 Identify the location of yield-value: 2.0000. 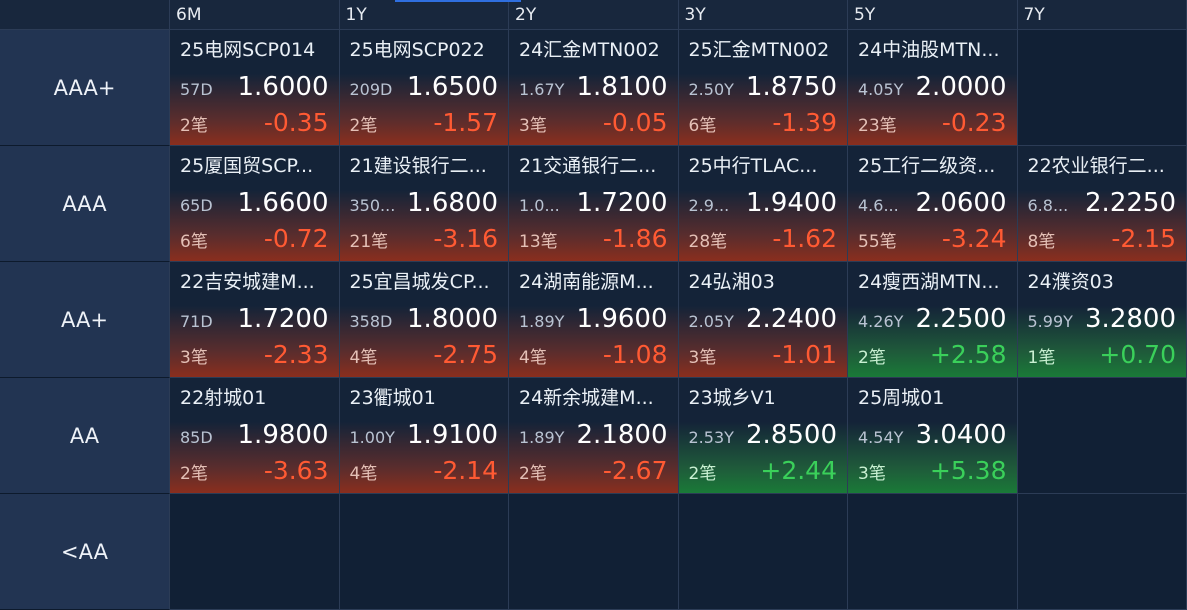
(961, 87).